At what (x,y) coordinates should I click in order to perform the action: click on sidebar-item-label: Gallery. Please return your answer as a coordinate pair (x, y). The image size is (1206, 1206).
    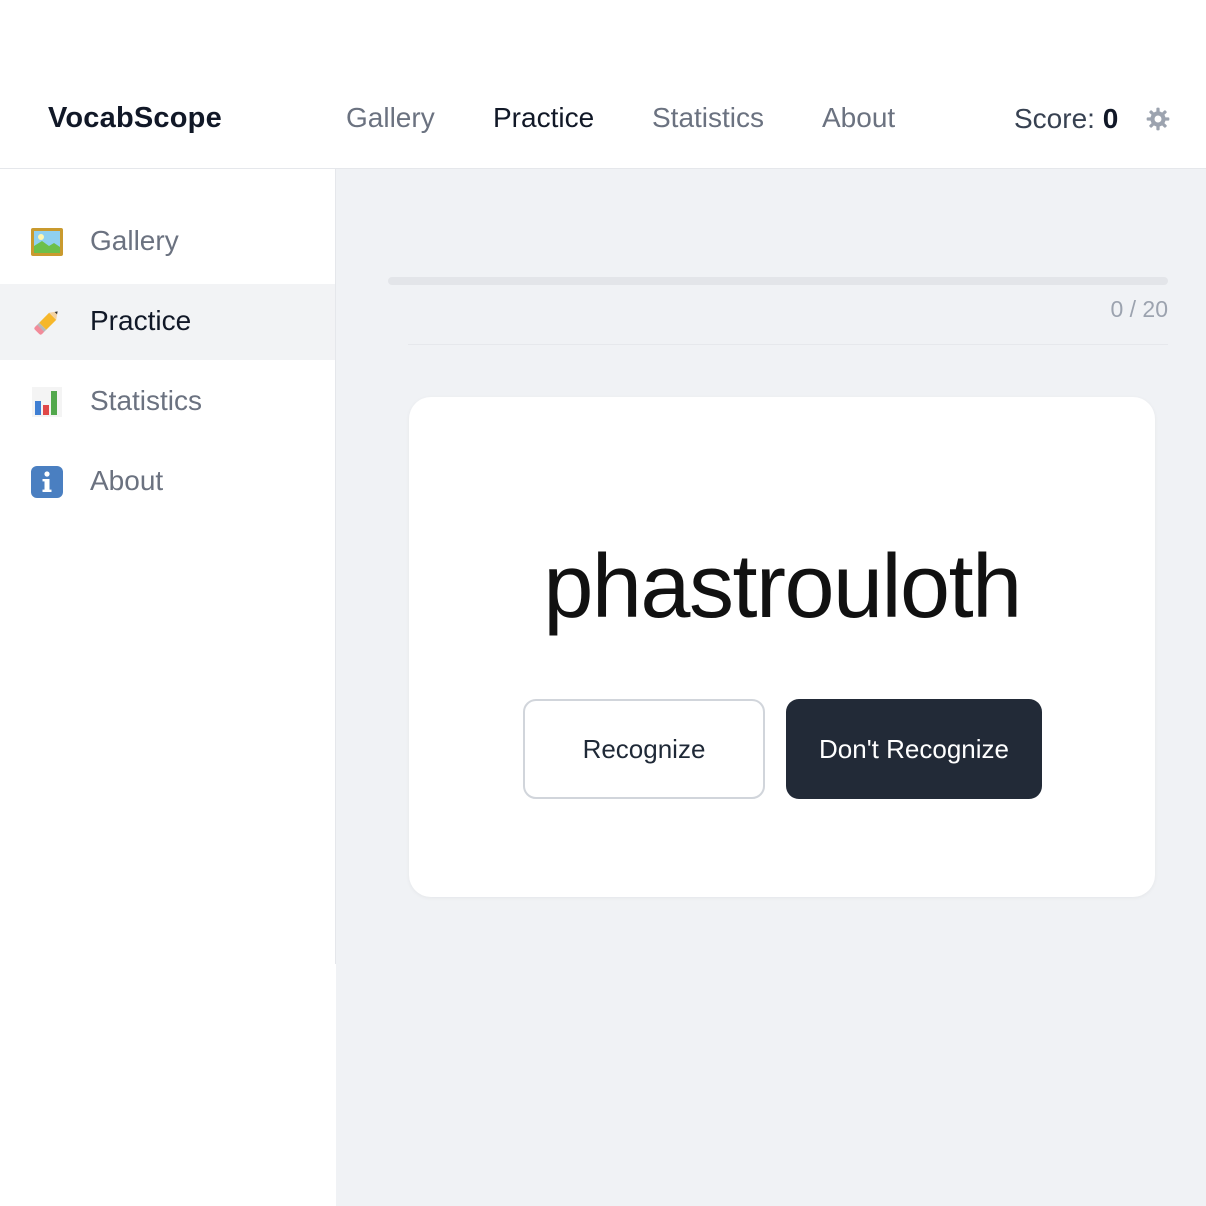
    Looking at the image, I should click on (134, 240).